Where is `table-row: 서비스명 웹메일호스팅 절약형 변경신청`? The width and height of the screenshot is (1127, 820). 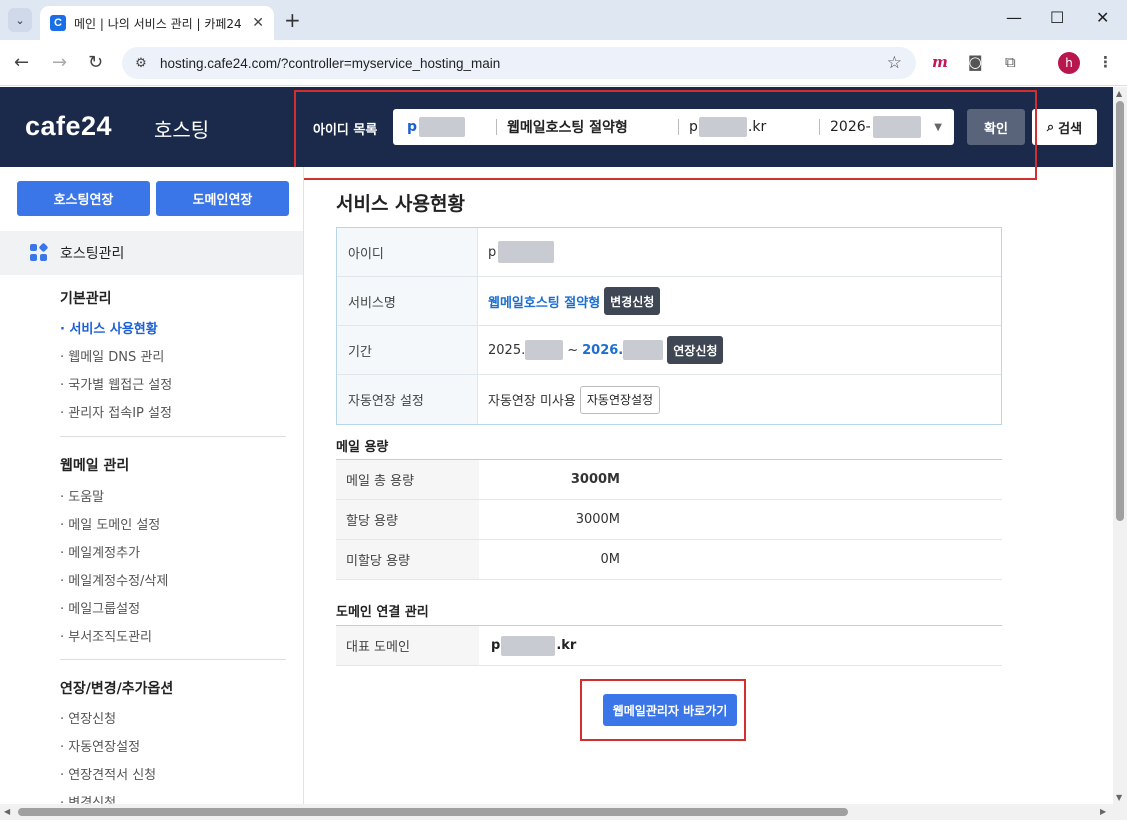 table-row: 서비스명 웹메일호스팅 절약형 변경신청 is located at coordinates (669, 301).